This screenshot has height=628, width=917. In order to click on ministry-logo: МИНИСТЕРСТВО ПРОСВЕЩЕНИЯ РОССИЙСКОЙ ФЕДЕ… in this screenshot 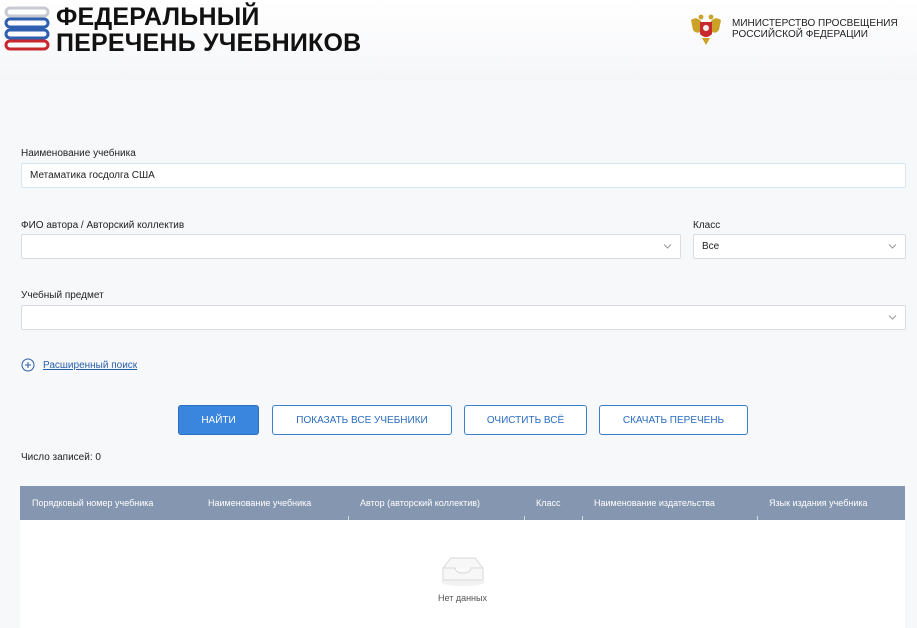, I will do `click(794, 29)`.